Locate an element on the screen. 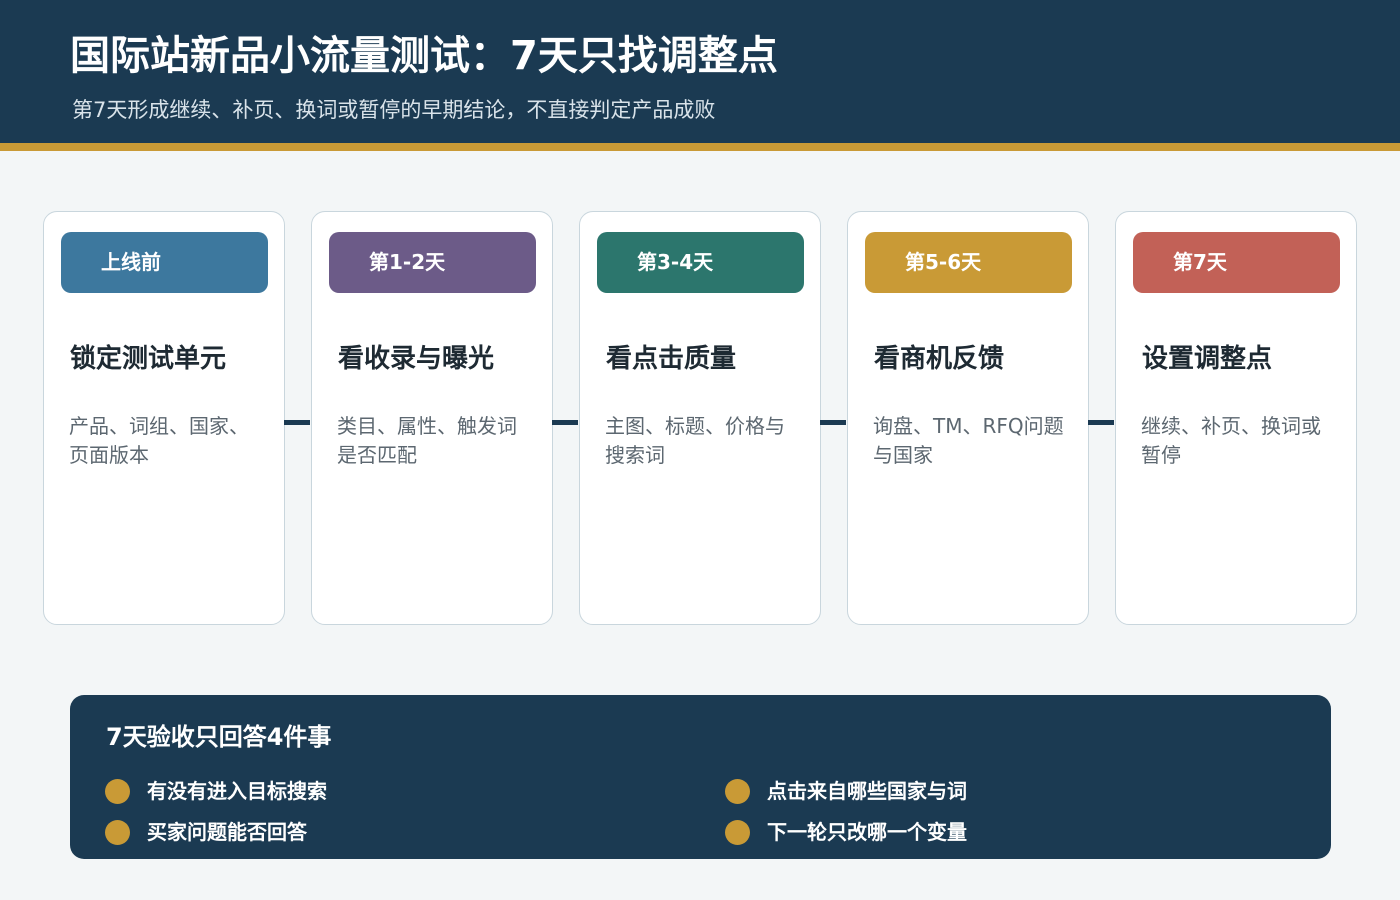 The image size is (1400, 900). summary-title: 7天验收只回答4件事 is located at coordinates (219, 737).